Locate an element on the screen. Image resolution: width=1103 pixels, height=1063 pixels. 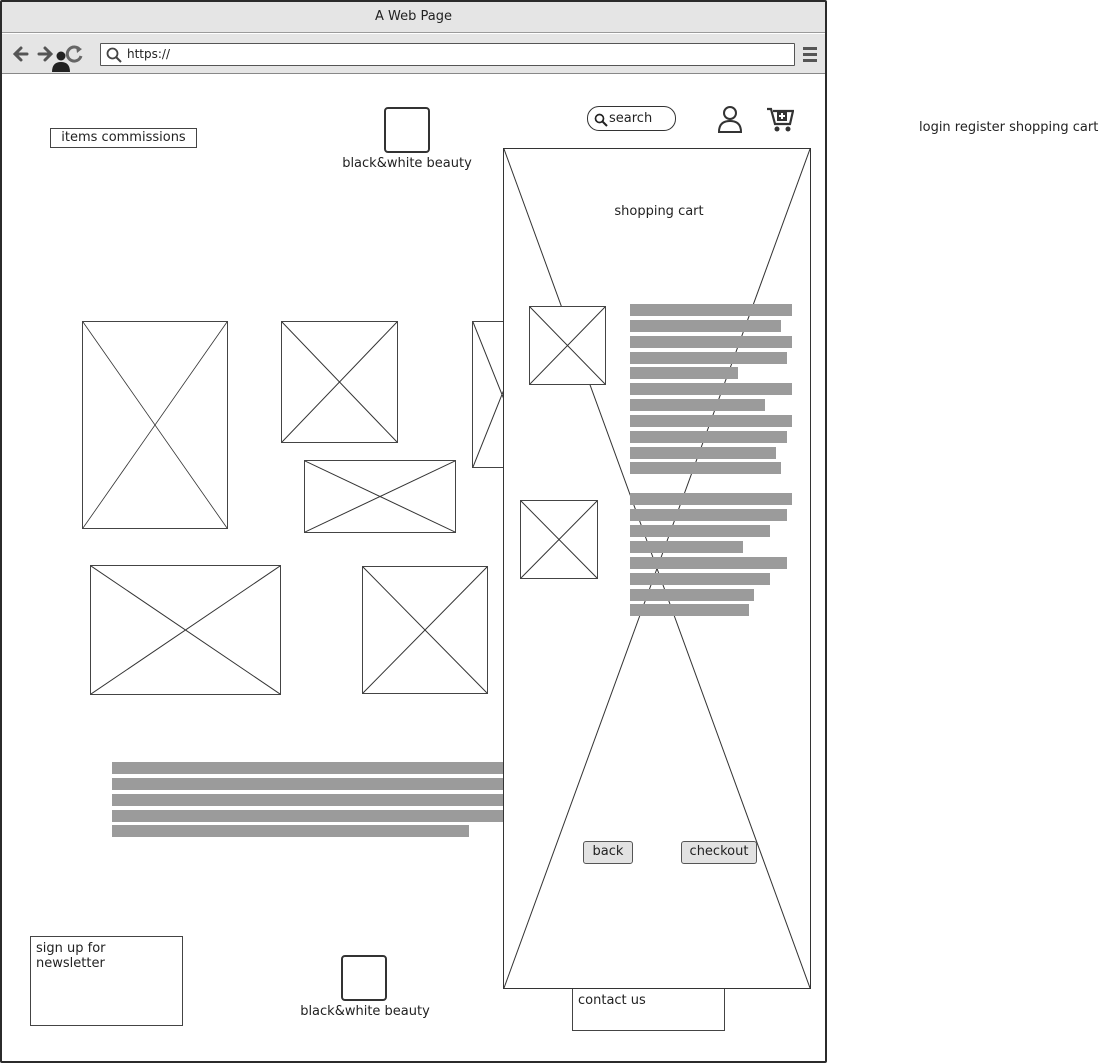
footer-logo-text: black&white beauty is located at coordinates (365, 1011).